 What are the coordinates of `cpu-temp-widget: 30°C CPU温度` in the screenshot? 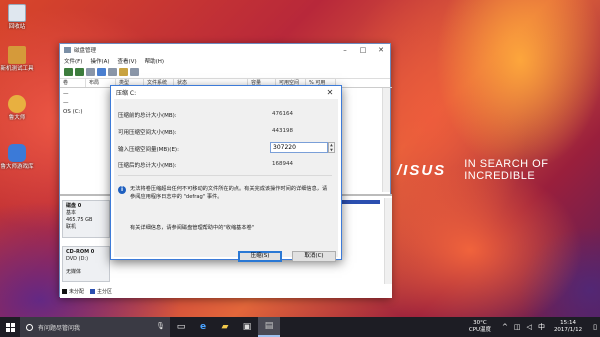 It's located at (480, 327).